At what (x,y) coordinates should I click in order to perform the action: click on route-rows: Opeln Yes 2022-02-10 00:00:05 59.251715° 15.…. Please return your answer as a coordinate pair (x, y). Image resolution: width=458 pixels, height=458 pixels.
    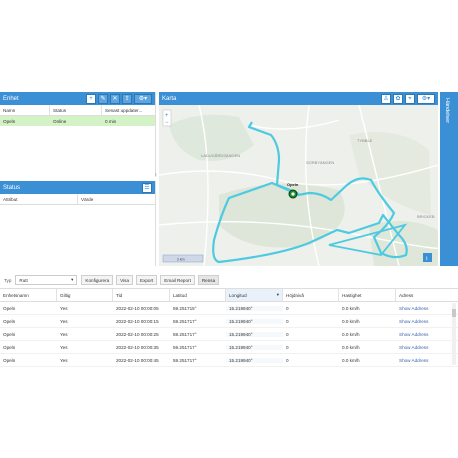
    Looking at the image, I should click on (229, 334).